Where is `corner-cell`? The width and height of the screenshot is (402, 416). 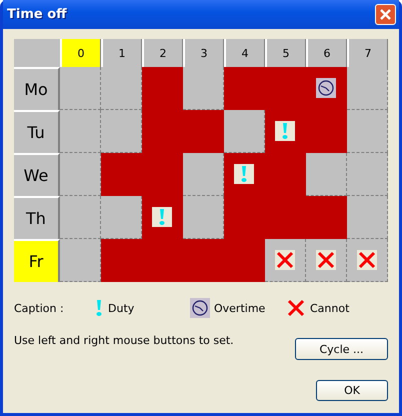 corner-cell is located at coordinates (37, 53).